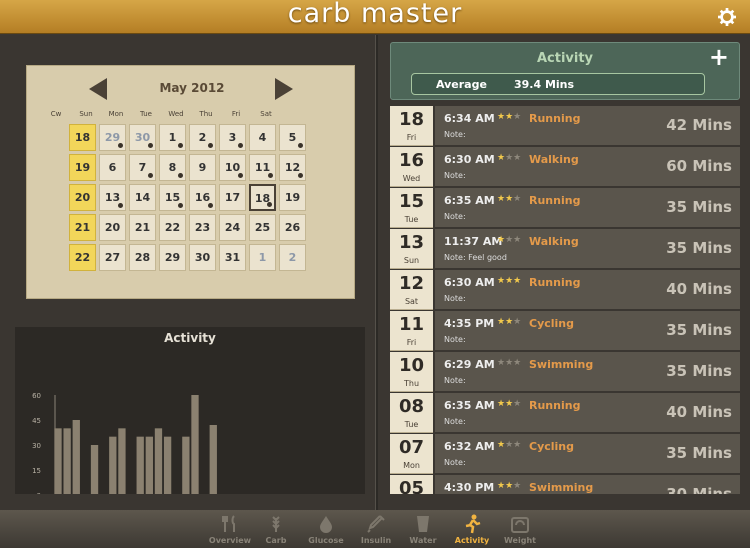 This screenshot has height=548, width=750. What do you see at coordinates (473, 524) in the screenshot?
I see `runner-icon` at bounding box center [473, 524].